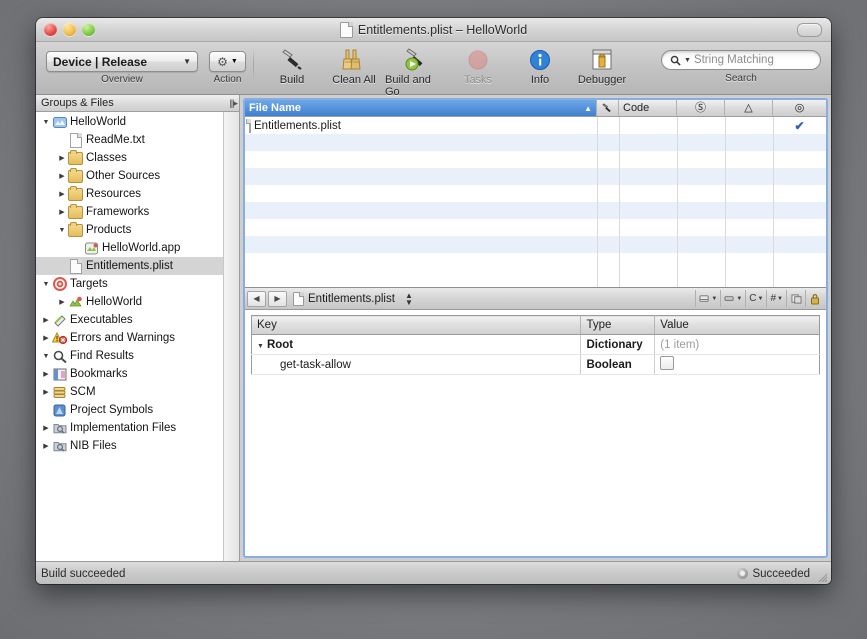 The image size is (867, 639). I want to click on sidebar-item-readme-txt: ReadMe.txt, so click(129, 140).